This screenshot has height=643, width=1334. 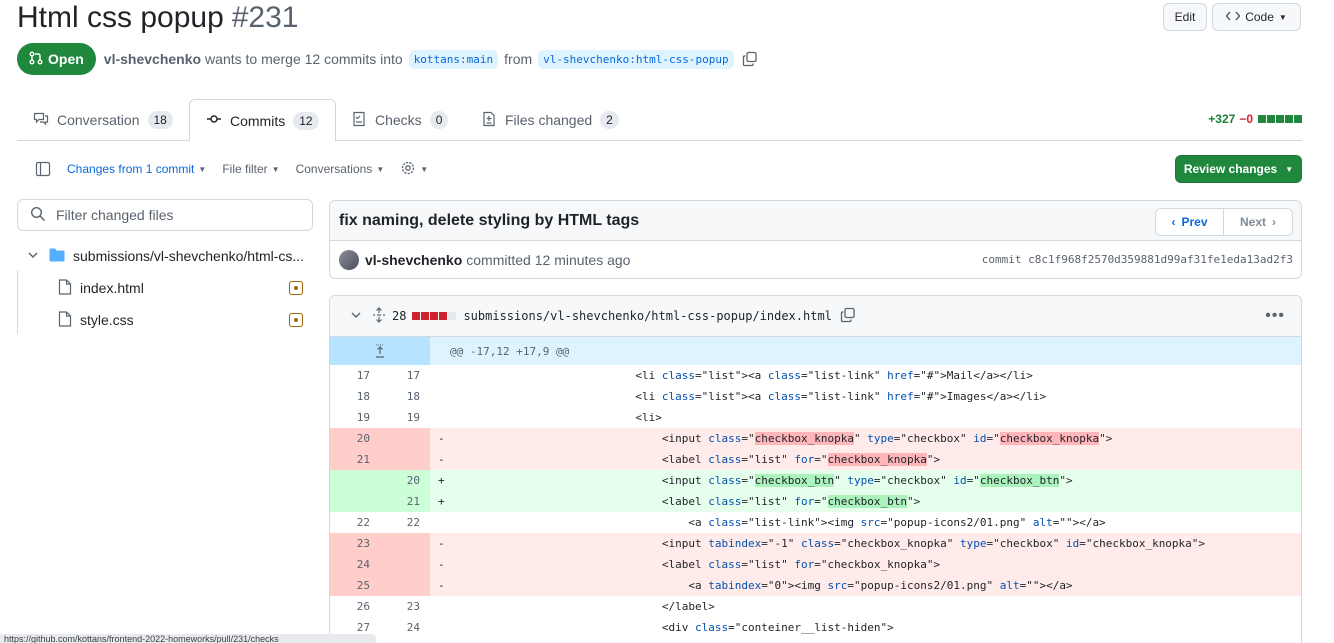 I want to click on tab-files-changed: Files changed 2, so click(x=550, y=120).